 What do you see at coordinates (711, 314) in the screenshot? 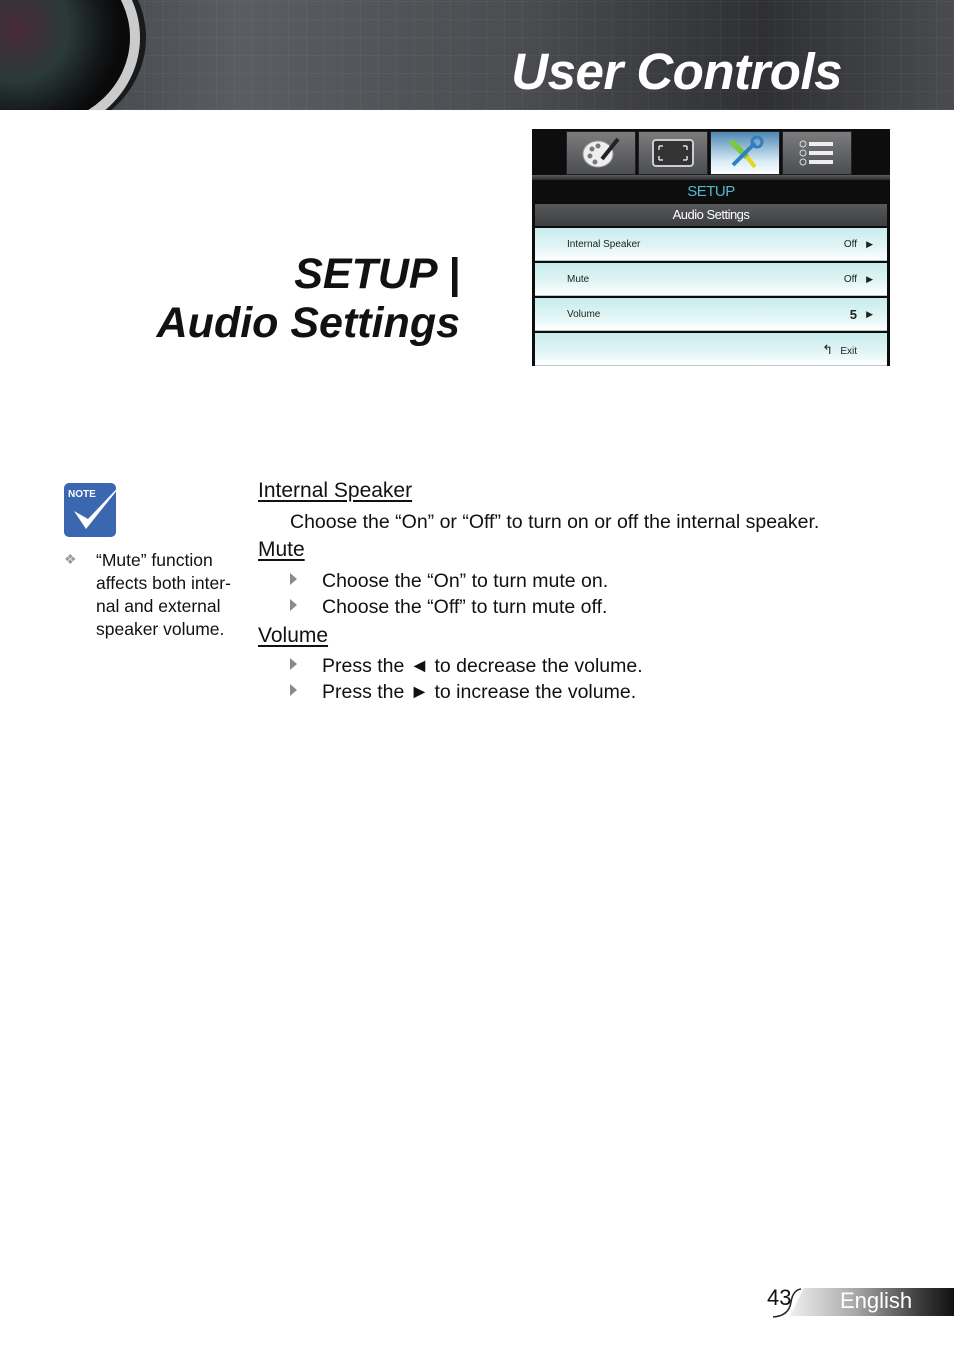
I see `osd-row-volume: Volume 5 ▶` at bounding box center [711, 314].